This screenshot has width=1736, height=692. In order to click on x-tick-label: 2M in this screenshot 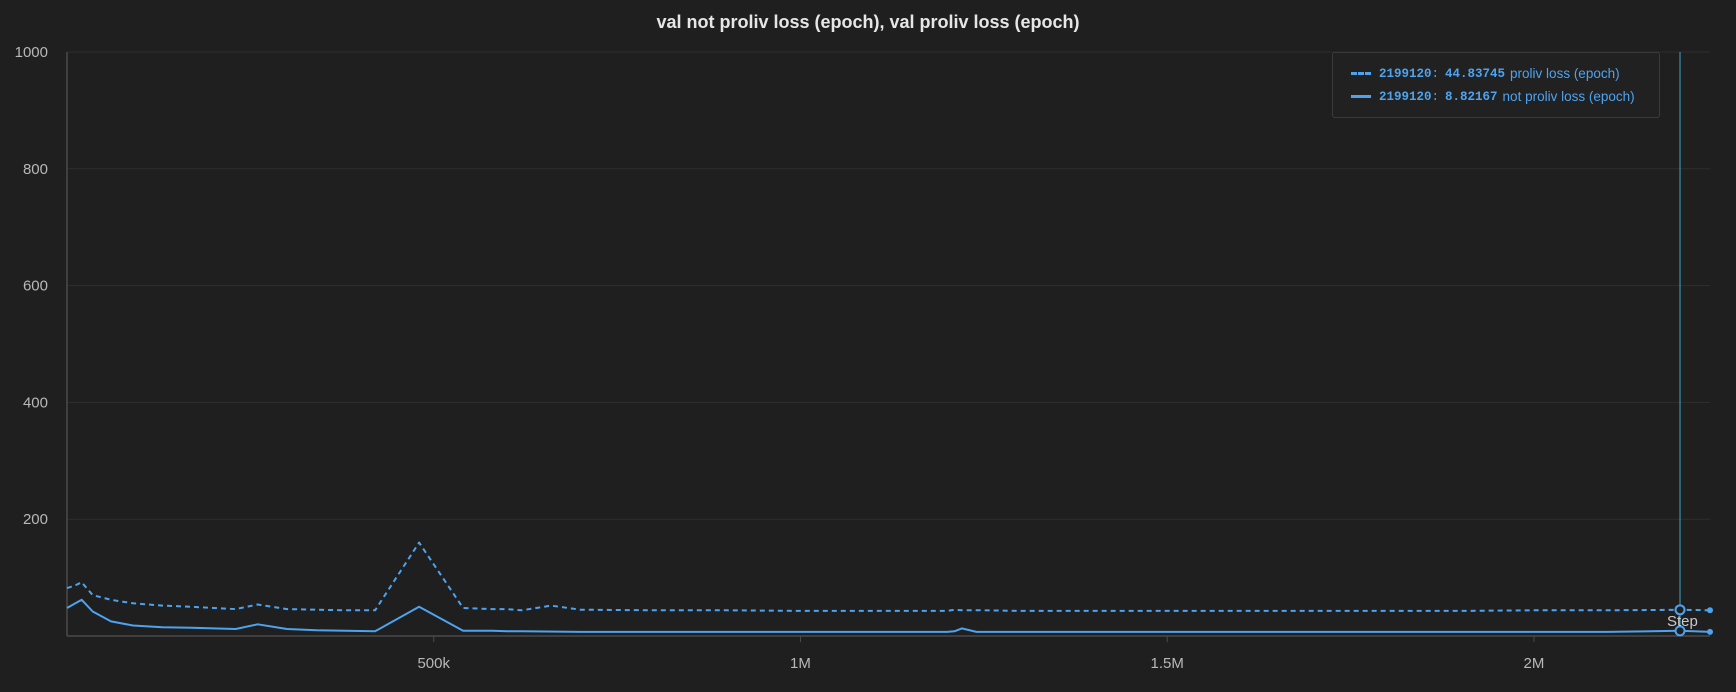, I will do `click(1534, 663)`.